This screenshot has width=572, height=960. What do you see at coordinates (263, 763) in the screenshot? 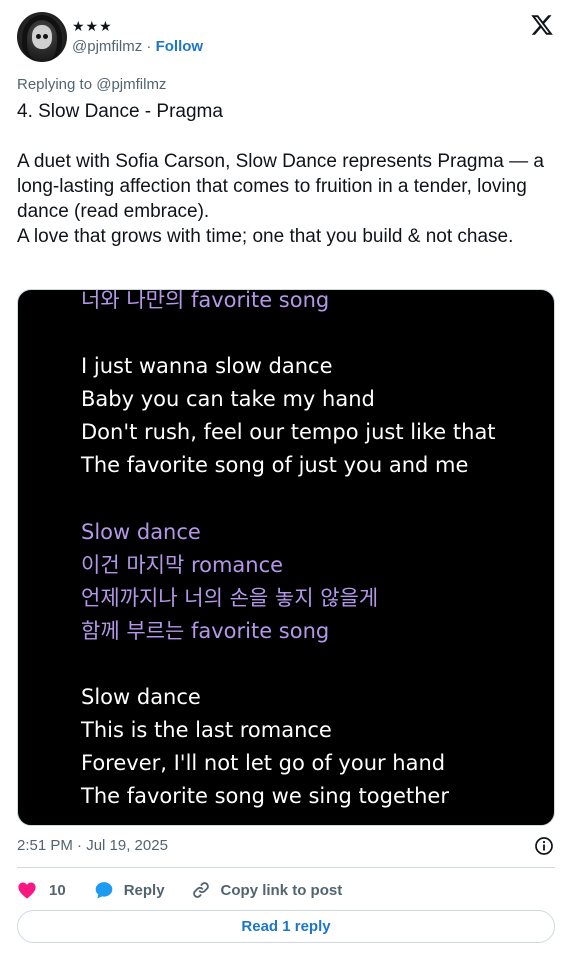
I see `lyric-line: Forever, I'll not let go of your hand` at bounding box center [263, 763].